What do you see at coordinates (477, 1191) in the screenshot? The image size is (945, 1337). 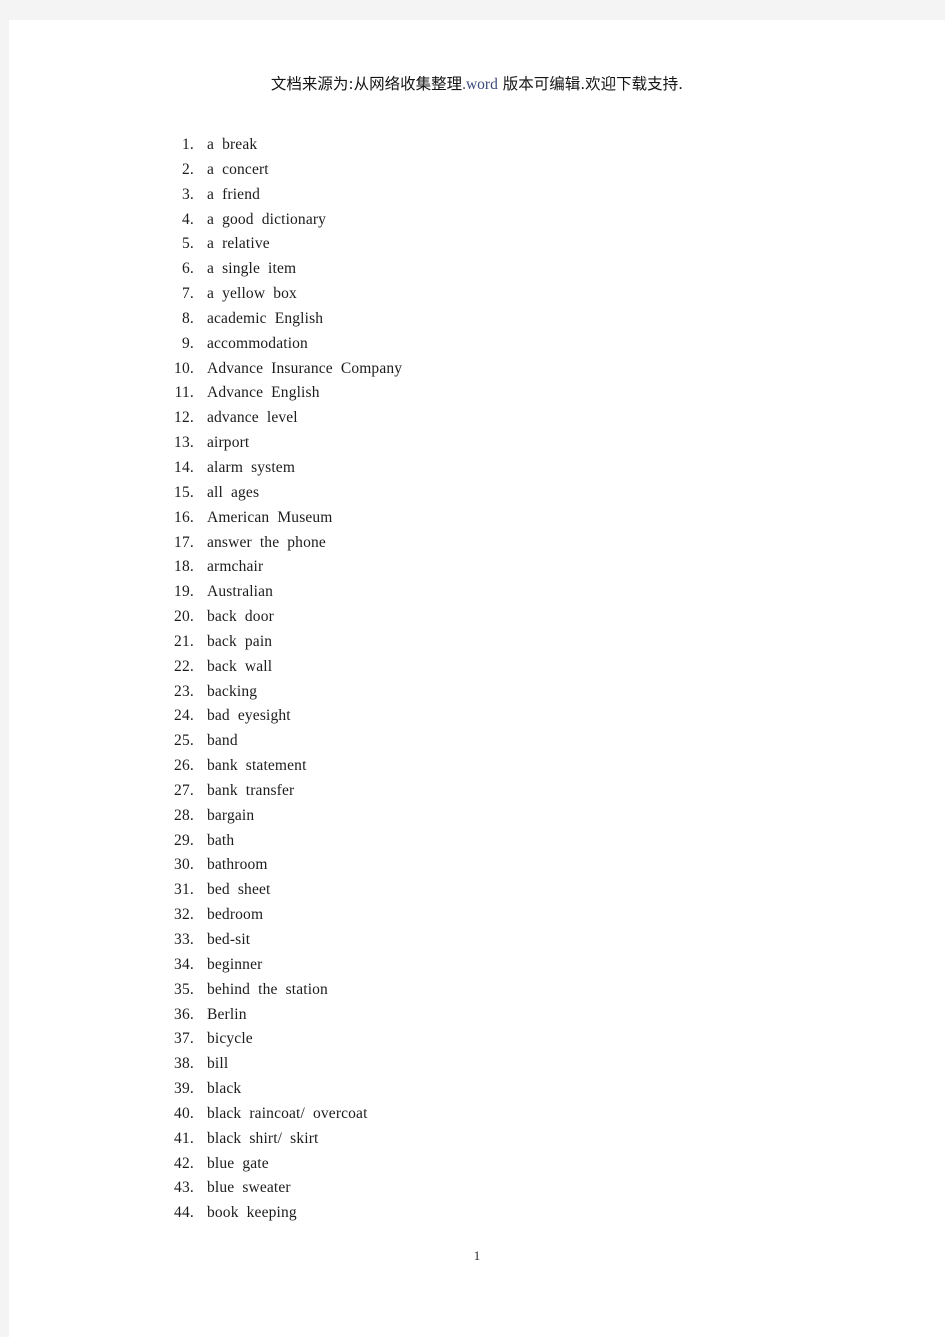 I see `list-item: 43. blue sweater` at bounding box center [477, 1191].